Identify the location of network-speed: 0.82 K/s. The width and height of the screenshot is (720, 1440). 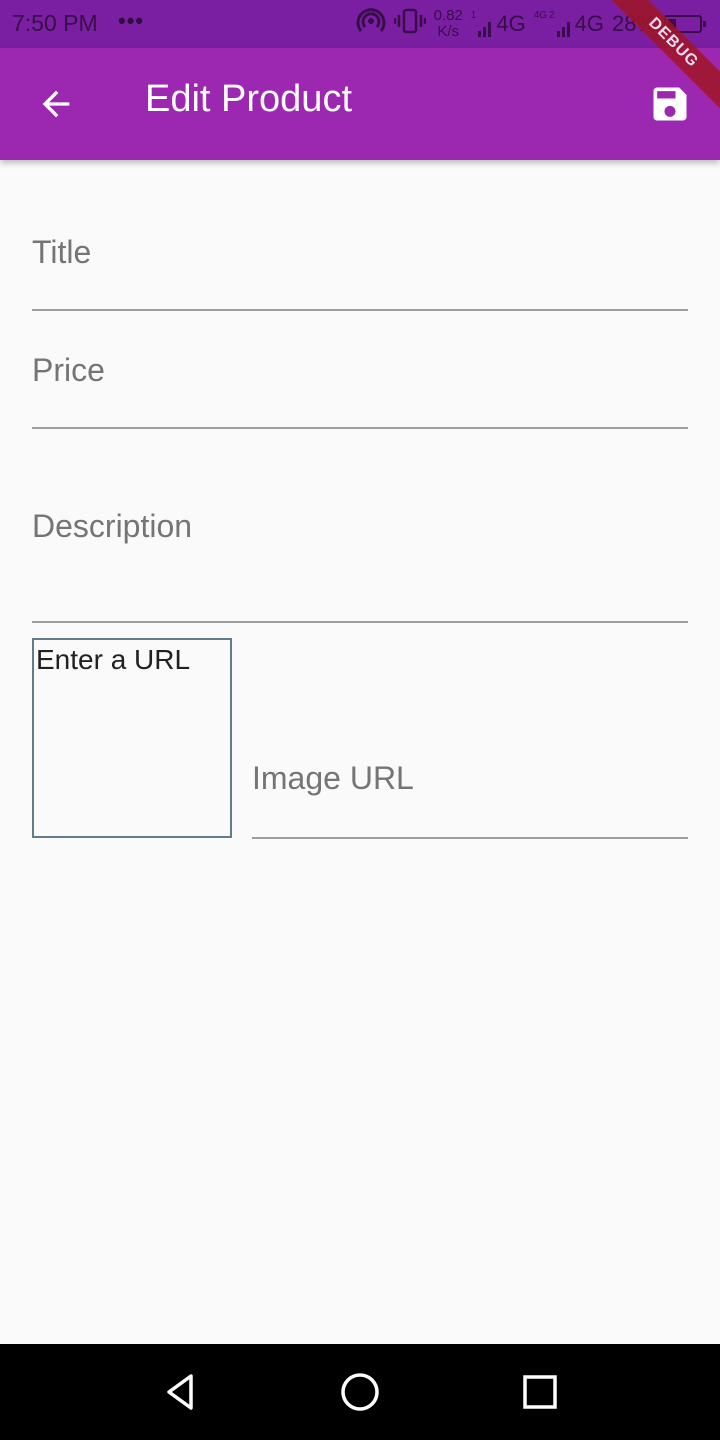
(448, 24).